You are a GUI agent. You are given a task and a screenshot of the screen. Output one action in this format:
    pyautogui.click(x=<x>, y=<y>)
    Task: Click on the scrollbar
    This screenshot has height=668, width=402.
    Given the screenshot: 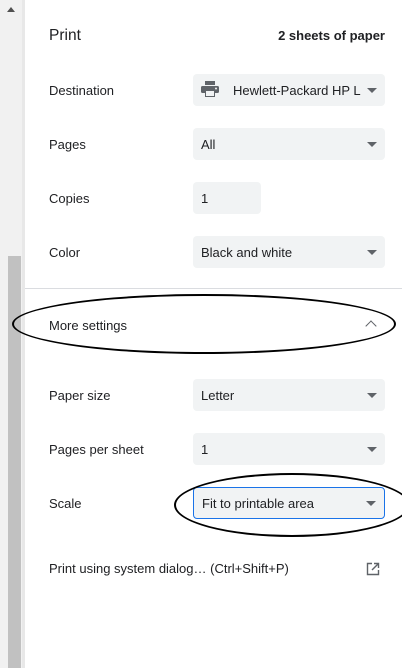 What is the action you would take?
    pyautogui.click(x=11, y=334)
    